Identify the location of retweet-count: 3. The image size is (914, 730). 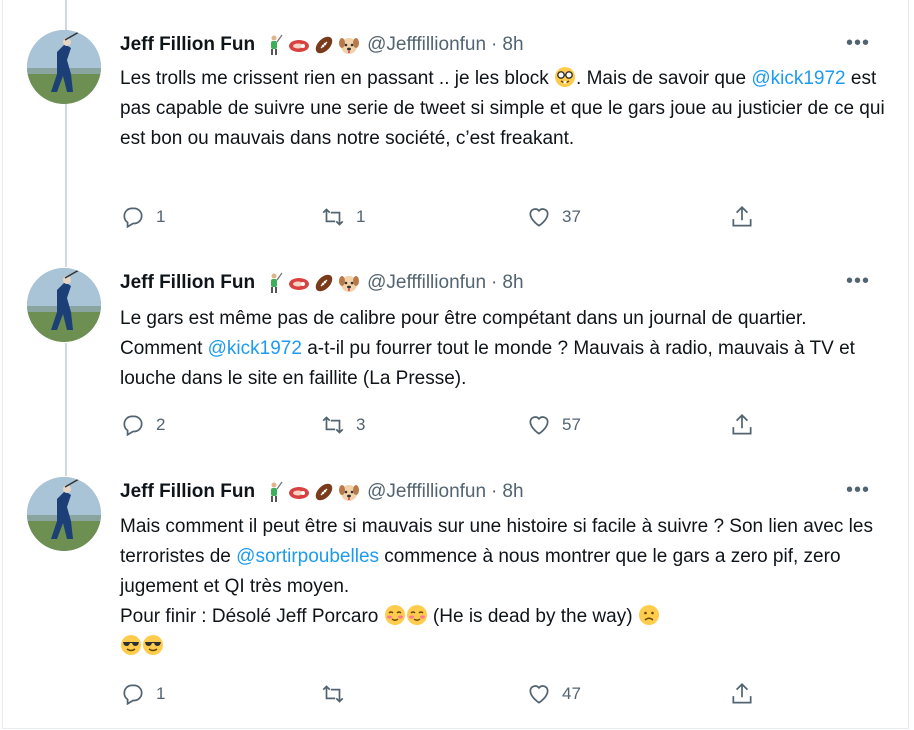
(361, 424).